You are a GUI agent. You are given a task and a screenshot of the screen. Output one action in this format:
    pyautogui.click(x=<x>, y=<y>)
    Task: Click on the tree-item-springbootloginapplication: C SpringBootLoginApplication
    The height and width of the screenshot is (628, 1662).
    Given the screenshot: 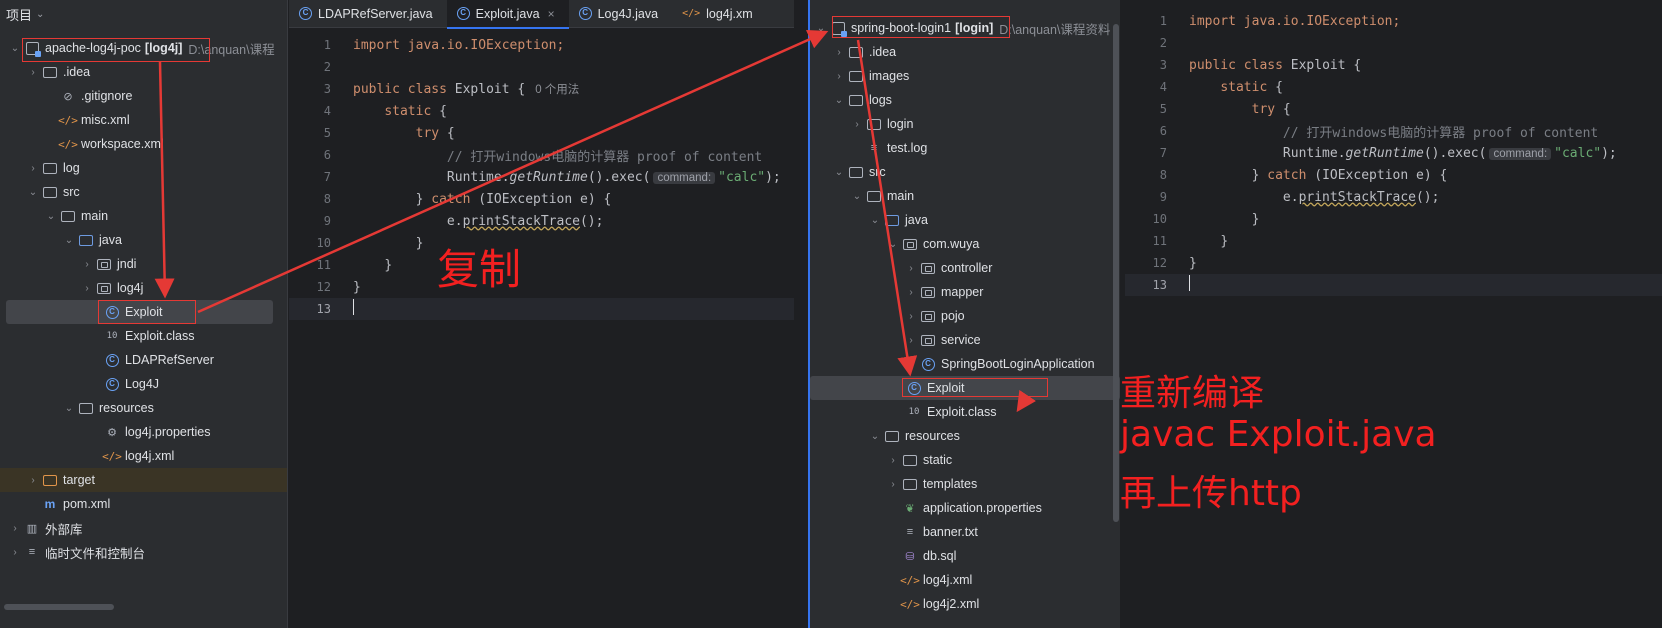 What is the action you would take?
    pyautogui.click(x=965, y=364)
    